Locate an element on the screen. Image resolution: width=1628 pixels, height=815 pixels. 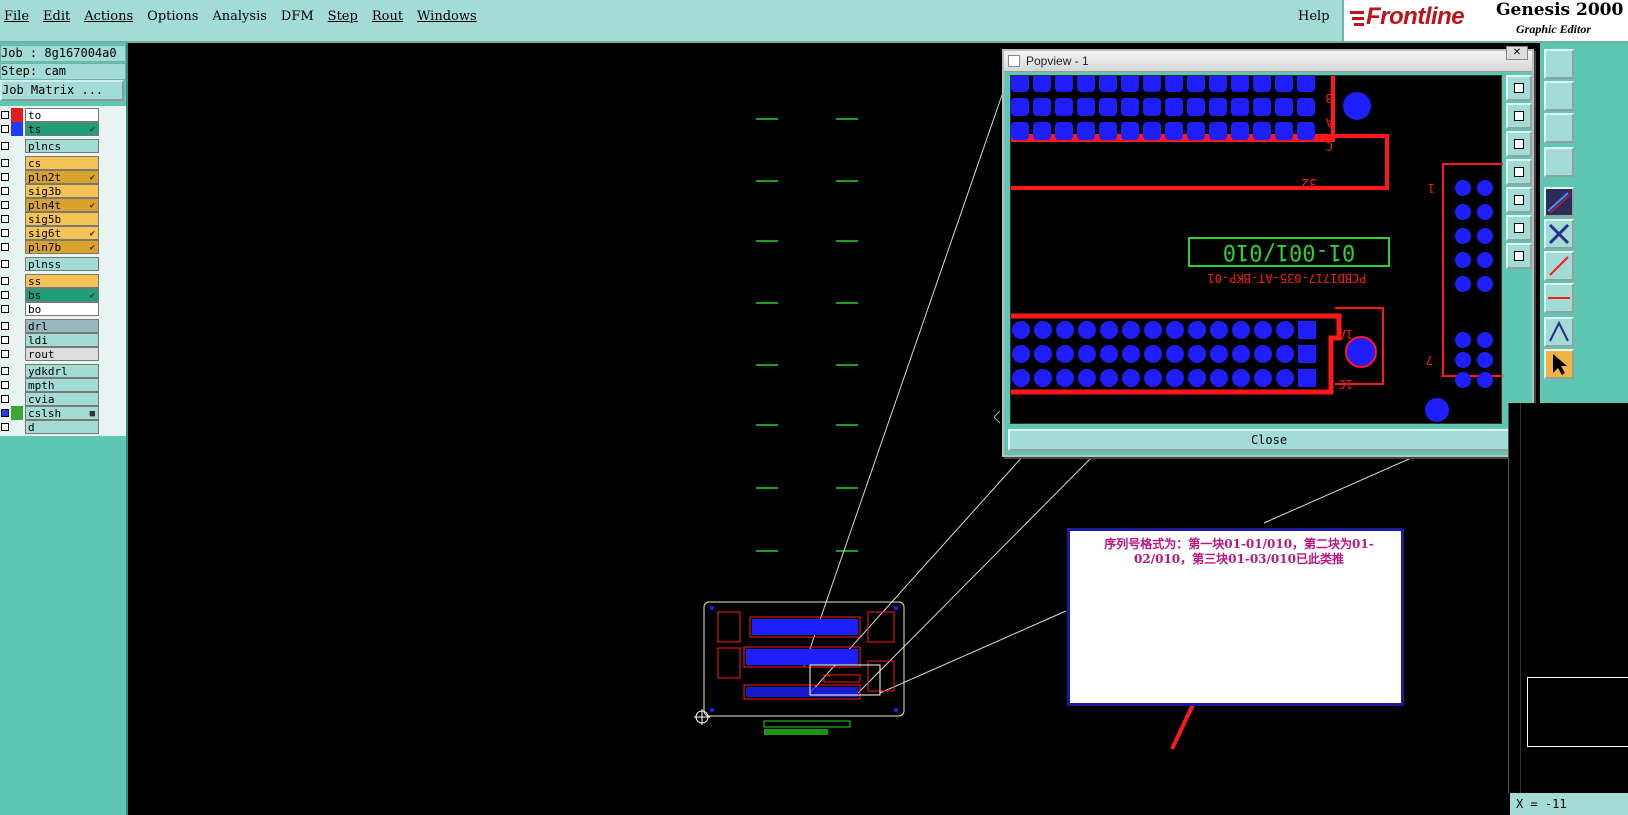
layer-row-ss: ss is located at coordinates (50, 281).